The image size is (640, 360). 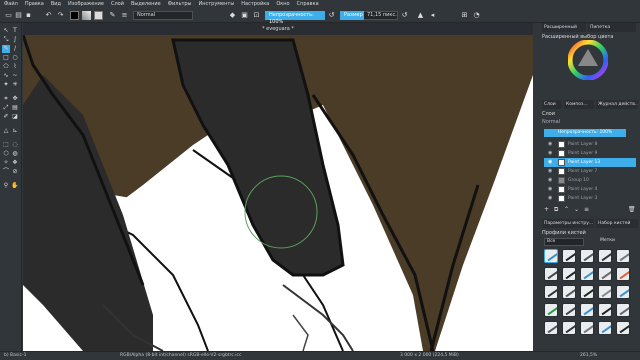 What do you see at coordinates (15, 117) in the screenshot?
I see `fill-tool-icon: ◪` at bounding box center [15, 117].